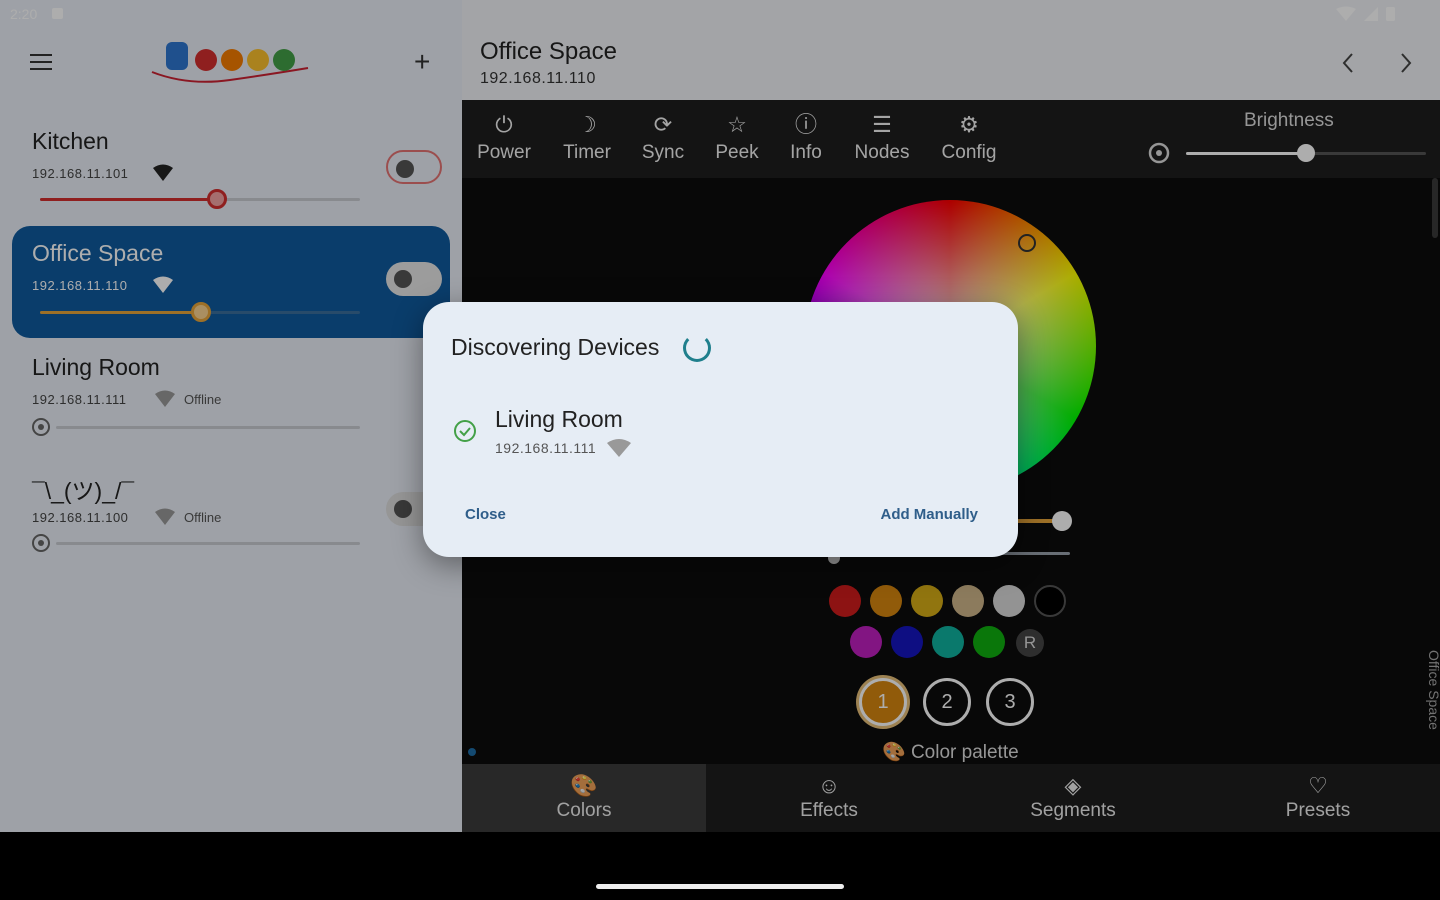 The height and width of the screenshot is (900, 1440). I want to click on check-circle-icon, so click(465, 431).